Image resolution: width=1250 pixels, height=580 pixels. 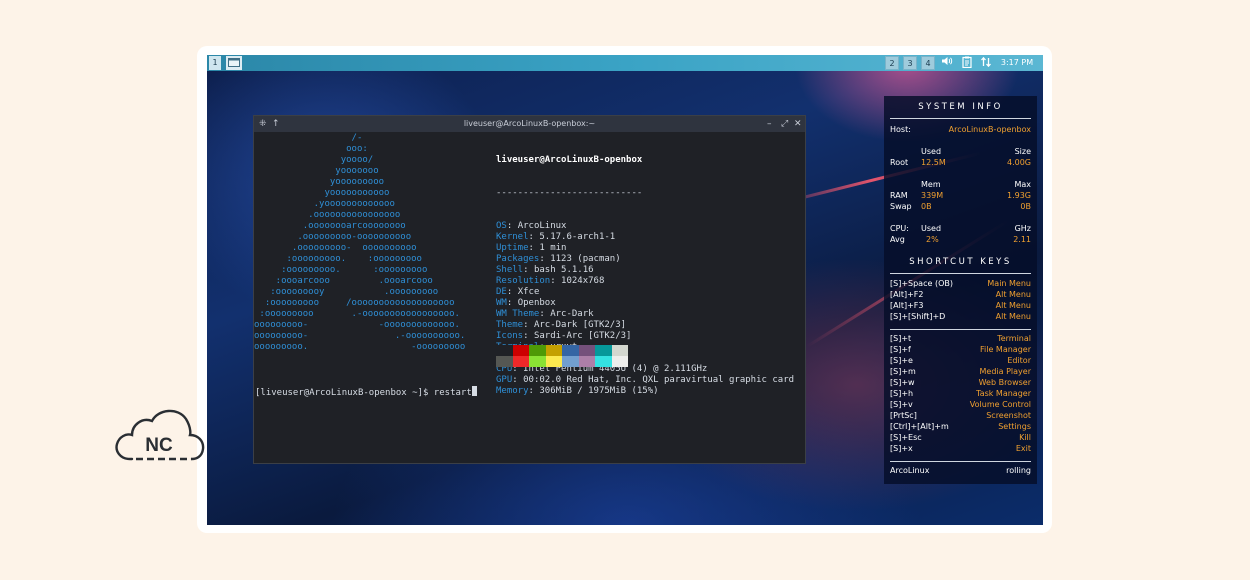 What do you see at coordinates (910, 470) in the screenshot?
I see `distro-name: ArcoLinux` at bounding box center [910, 470].